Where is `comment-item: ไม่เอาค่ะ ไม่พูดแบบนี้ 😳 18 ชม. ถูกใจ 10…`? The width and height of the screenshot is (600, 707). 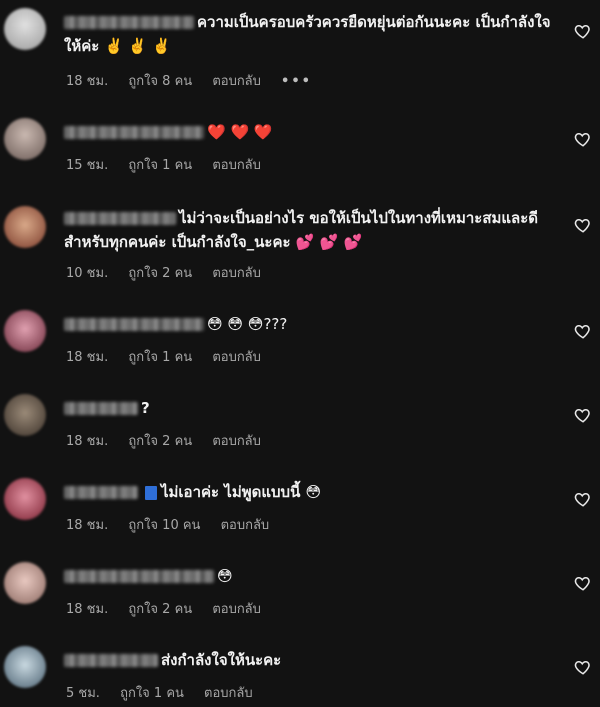 comment-item: ไม่เอาค่ะ ไม่พูดแบบนี้ 😳 18 ชม. ถูกใจ 10… is located at coordinates (300, 509).